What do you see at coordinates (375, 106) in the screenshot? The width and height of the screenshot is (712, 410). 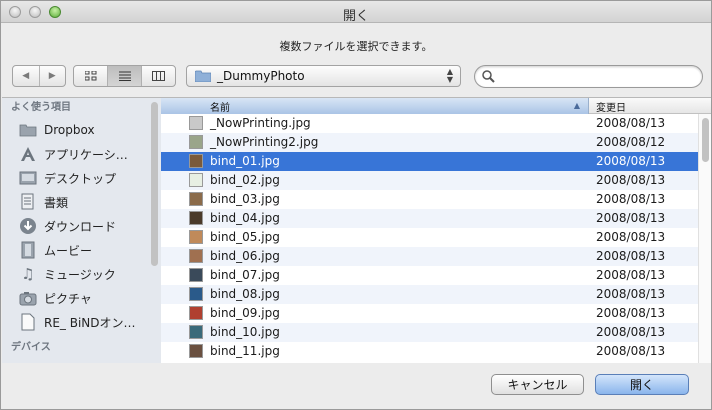 I see `name-column-header: 名前 ▲` at bounding box center [375, 106].